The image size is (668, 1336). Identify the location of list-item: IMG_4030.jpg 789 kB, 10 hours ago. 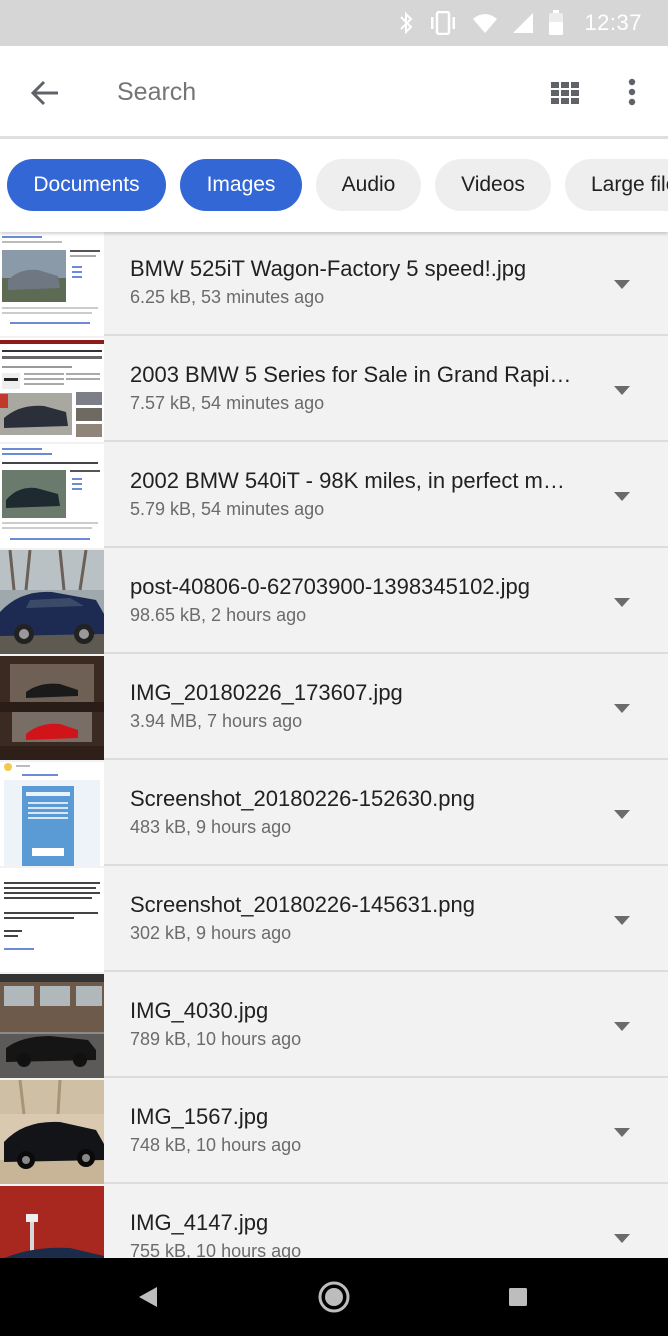
(334, 1026).